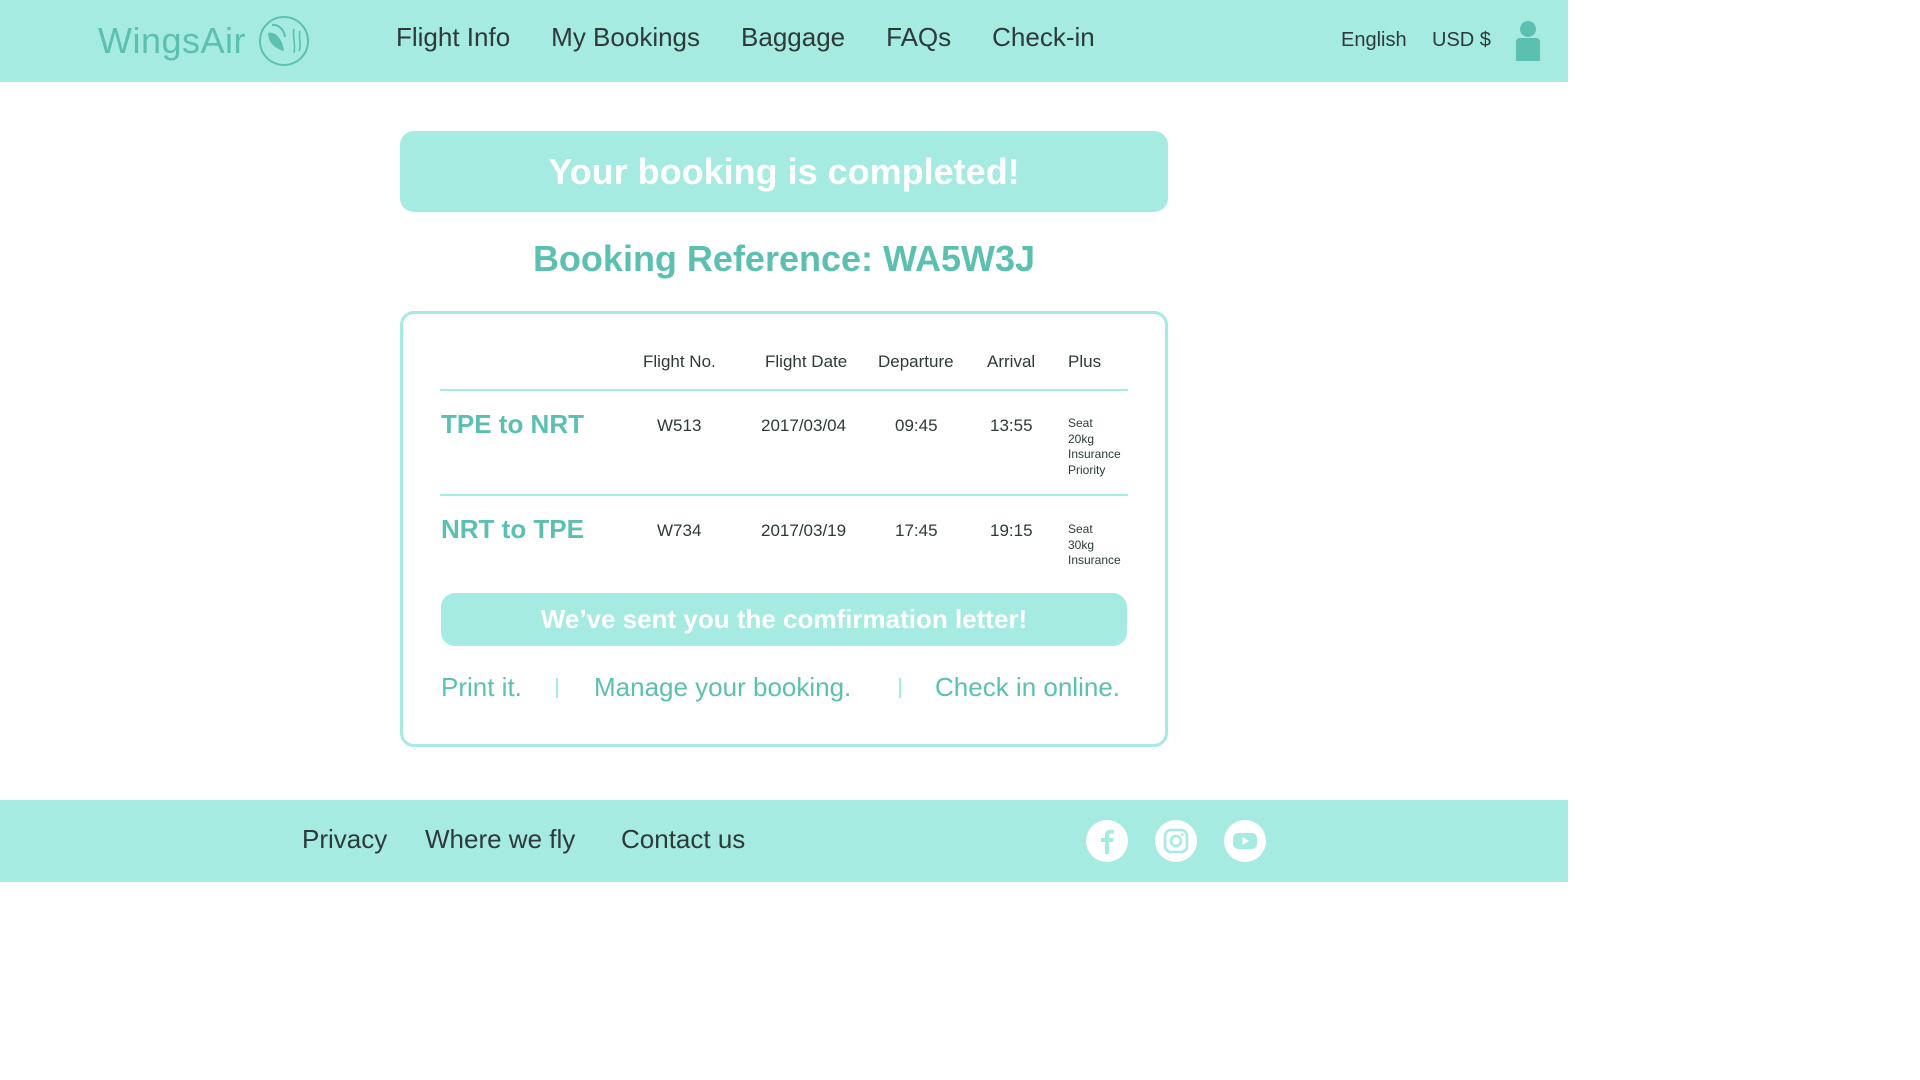 Image resolution: width=1920 pixels, height=1080 pixels. I want to click on row-route: NRT to TPE, so click(512, 529).